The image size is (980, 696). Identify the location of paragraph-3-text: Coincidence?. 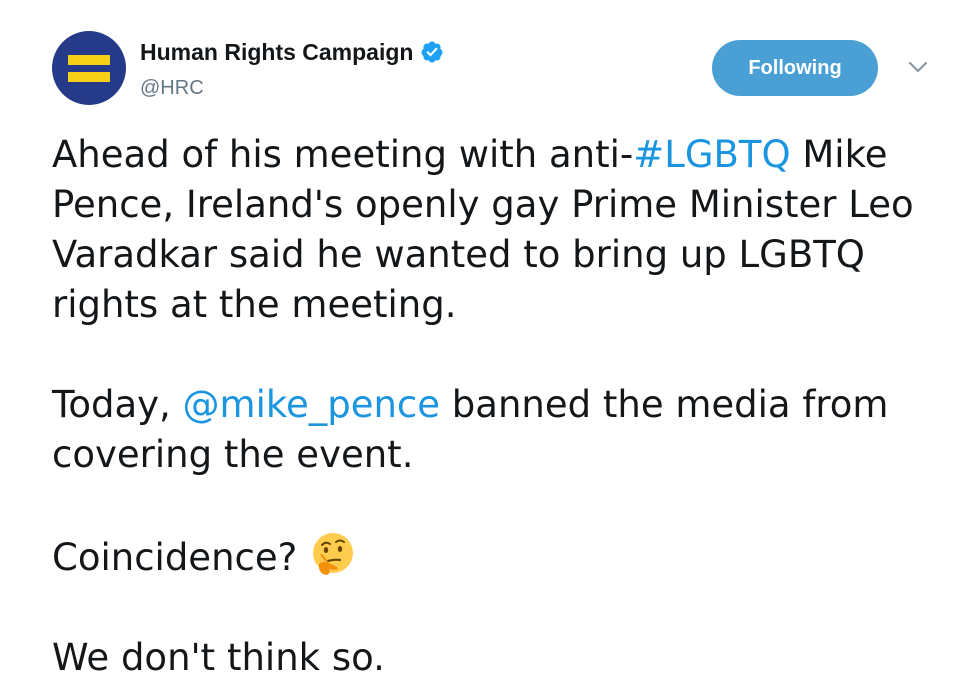
(175, 557).